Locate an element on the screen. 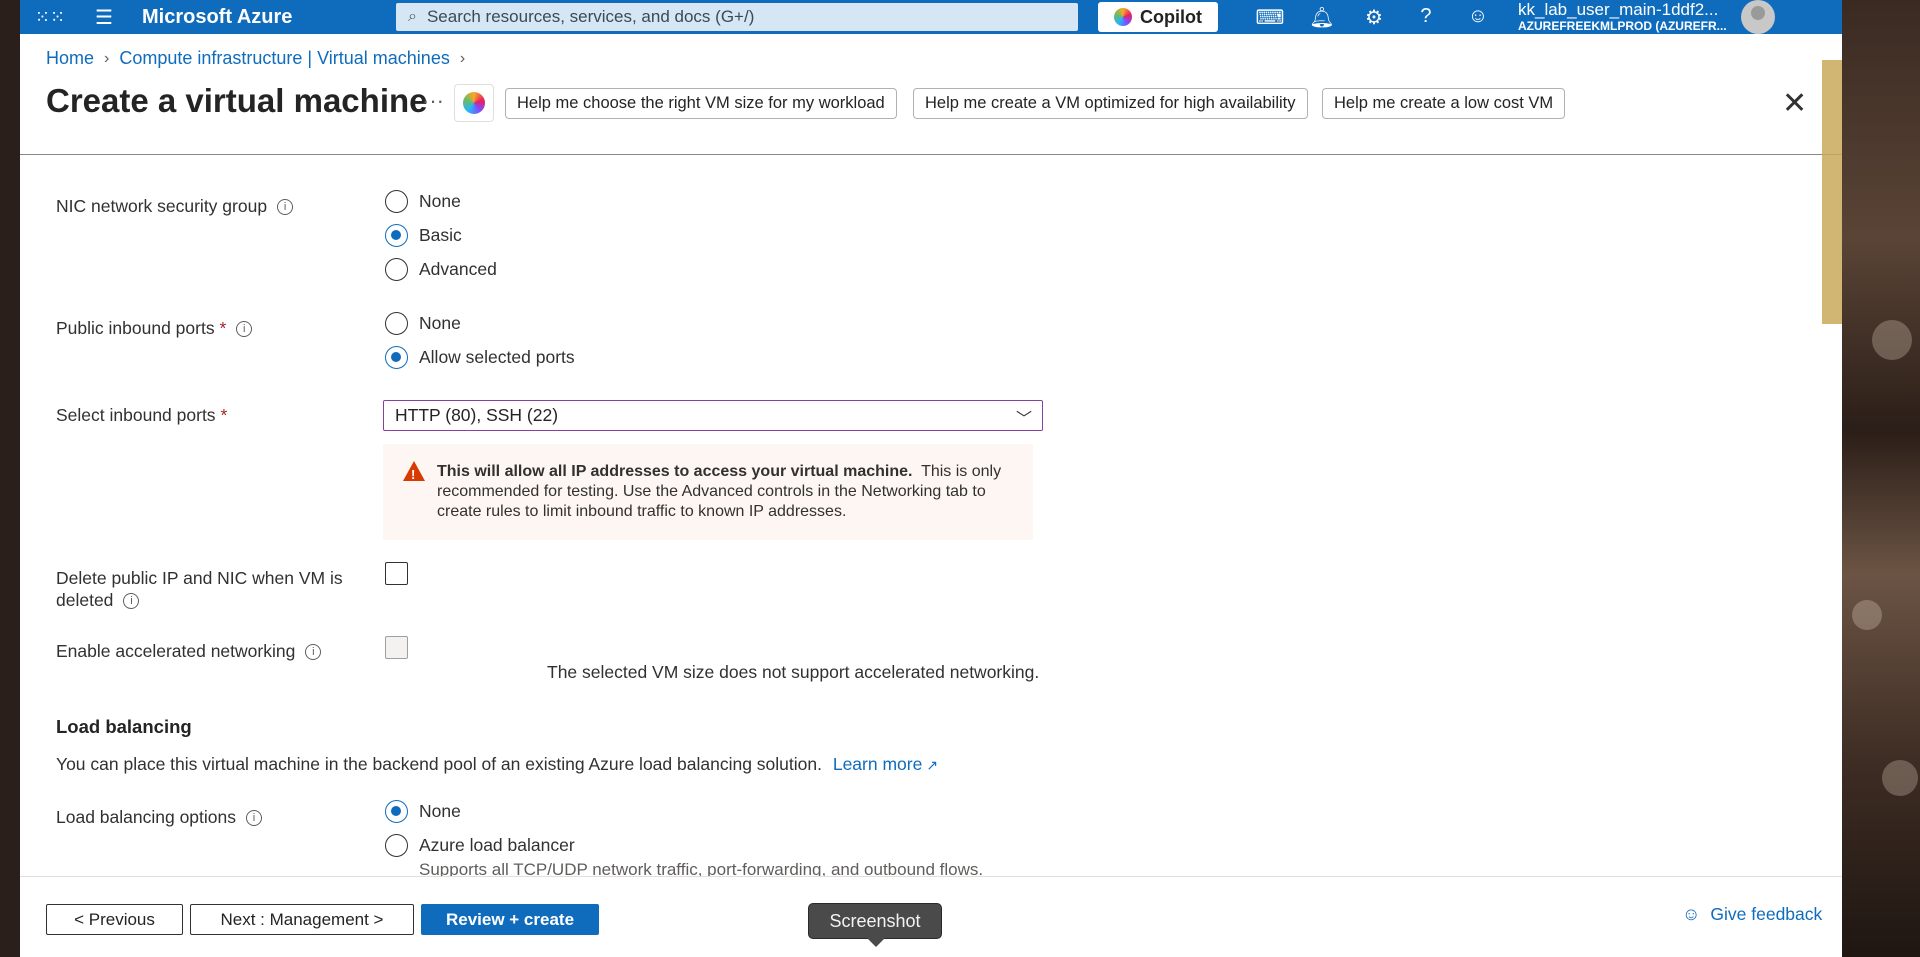 This screenshot has height=957, width=1920. radio-label: Azure load balancer is located at coordinates (497, 845).